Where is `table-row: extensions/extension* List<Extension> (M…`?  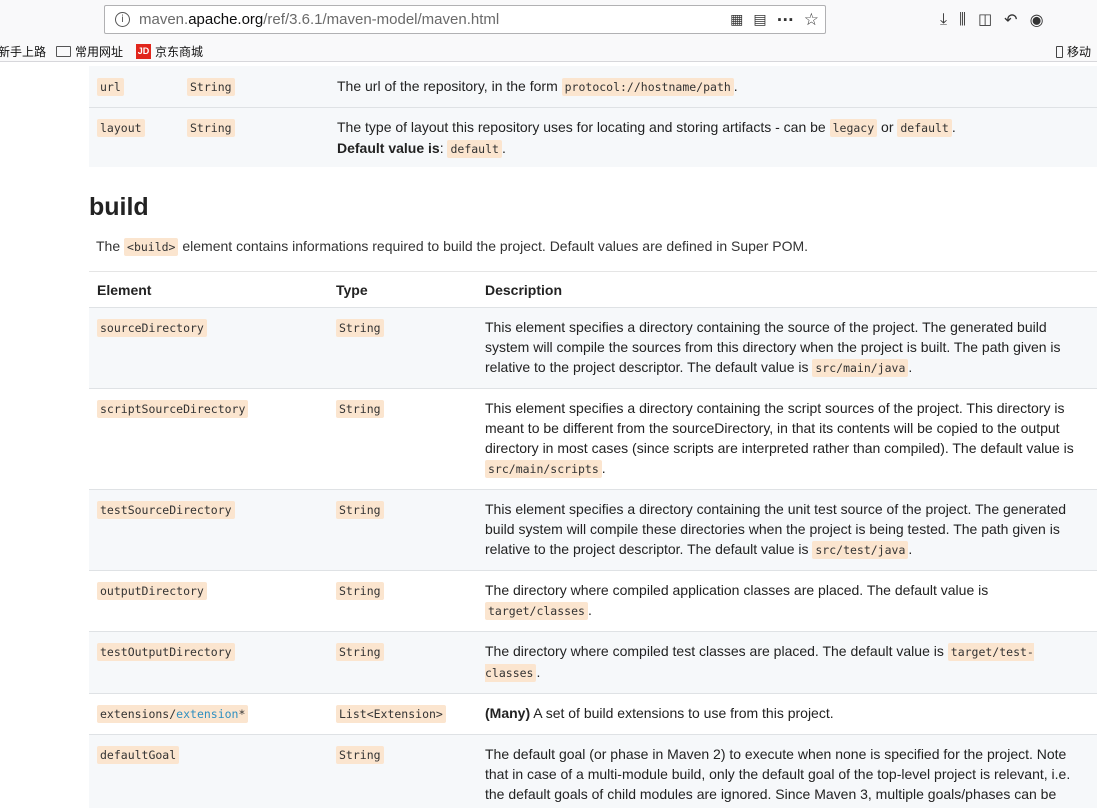
table-row: extensions/extension* List<Extension> (M… is located at coordinates (593, 714).